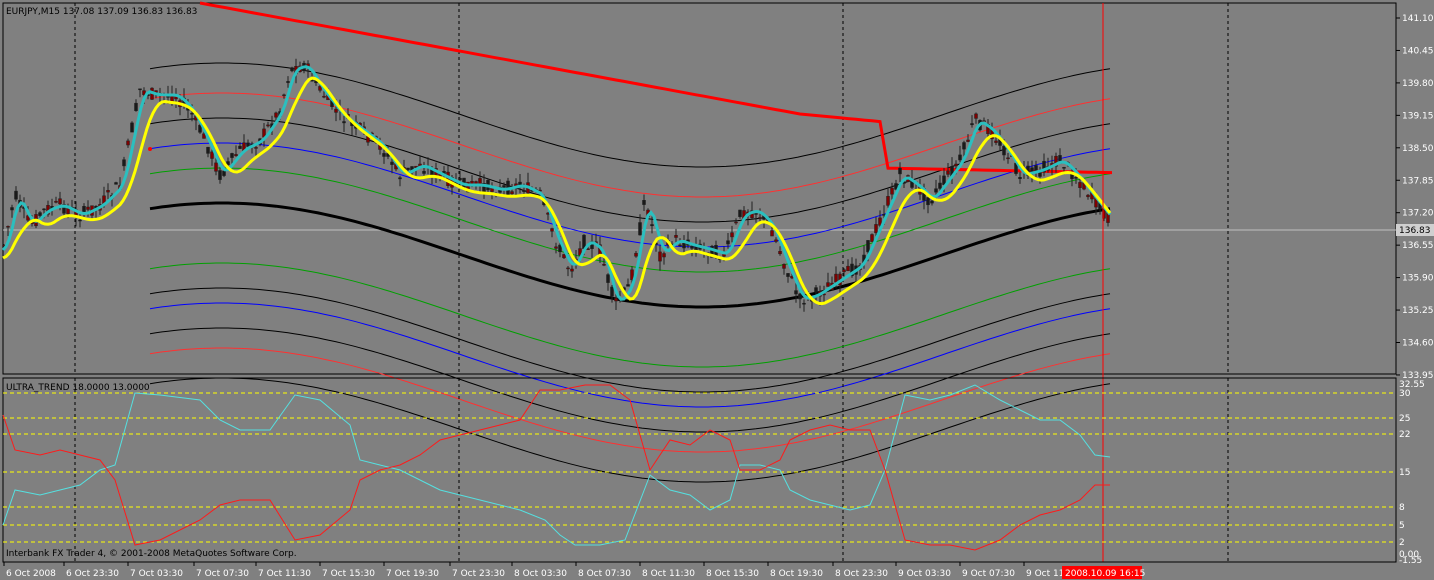 The width and height of the screenshot is (1434, 580). What do you see at coordinates (1045, 574) in the screenshot?
I see `time-axis-label: 9 Oct 11` at bounding box center [1045, 574].